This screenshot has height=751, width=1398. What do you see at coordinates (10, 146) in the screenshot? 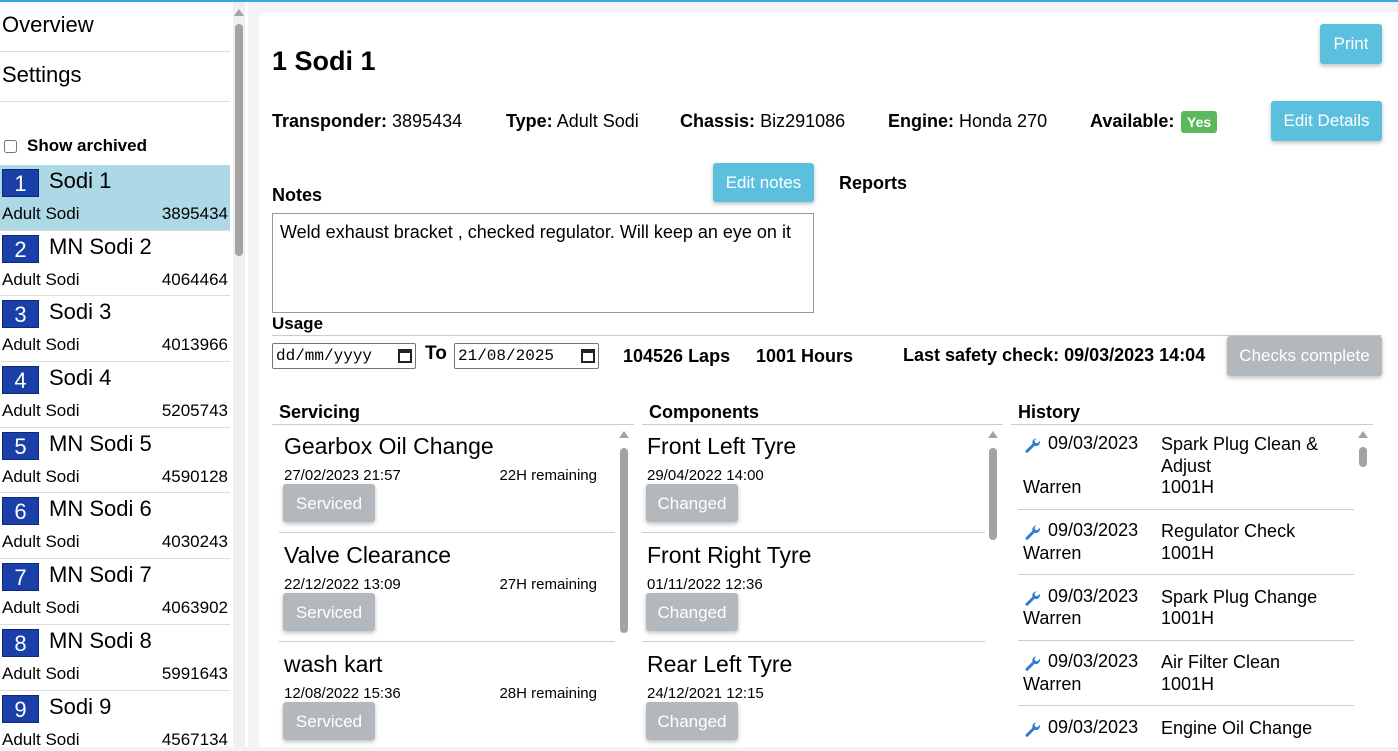
I see `show-archived-checkbox` at bounding box center [10, 146].